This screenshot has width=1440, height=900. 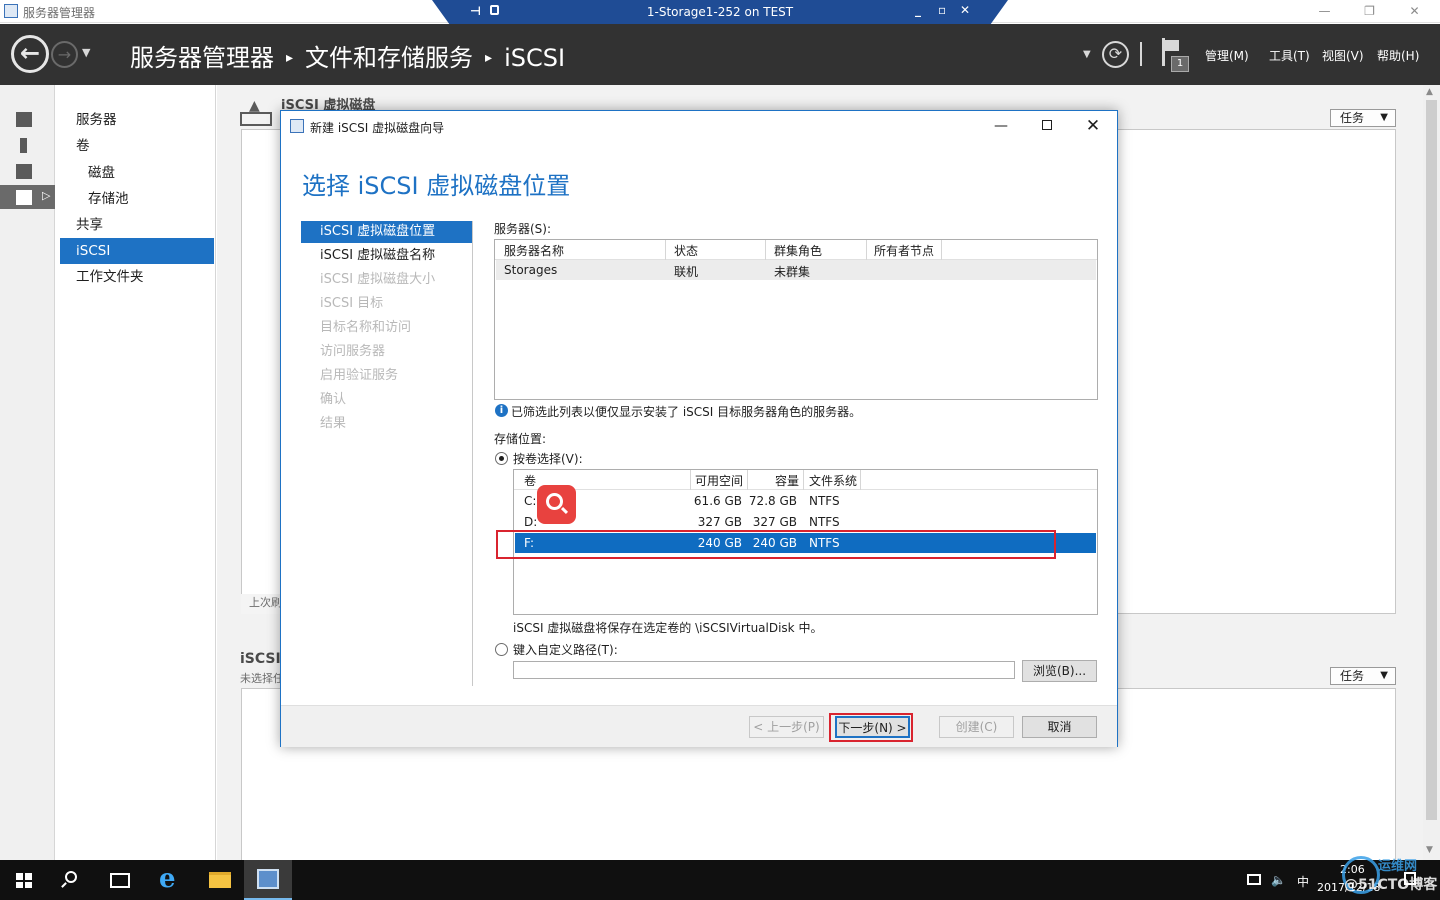 What do you see at coordinates (27, 472) in the screenshot?
I see `icon-rail: ▷` at bounding box center [27, 472].